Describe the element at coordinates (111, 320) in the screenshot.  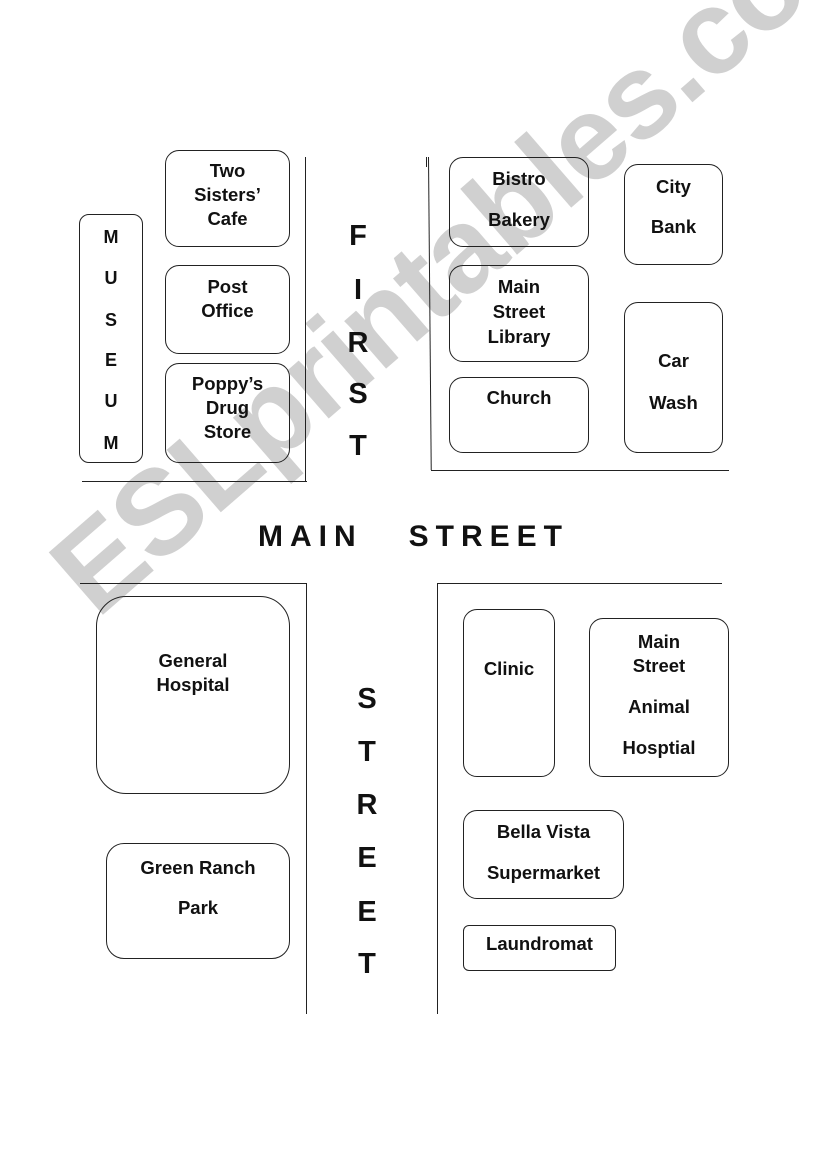
I see `museum-letter: S` at that location.